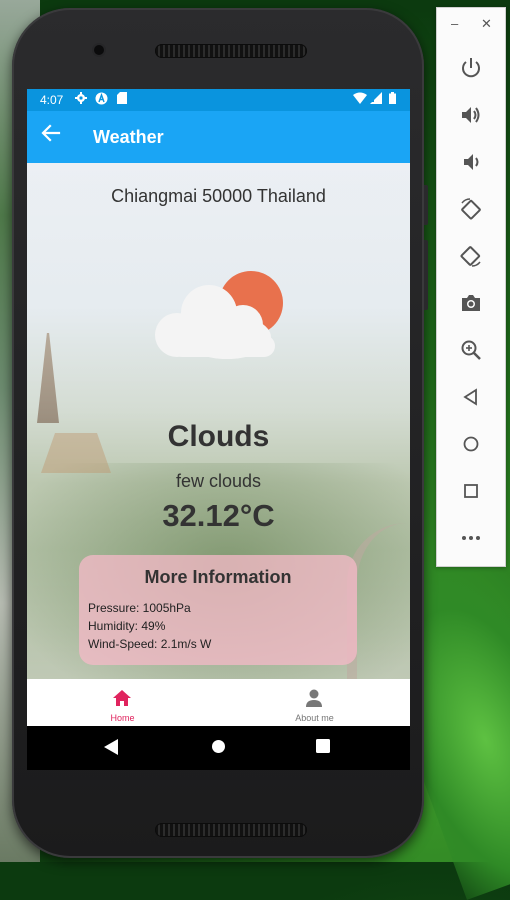  Describe the element at coordinates (471, 256) in the screenshot. I see `rotate-right-icon` at that location.